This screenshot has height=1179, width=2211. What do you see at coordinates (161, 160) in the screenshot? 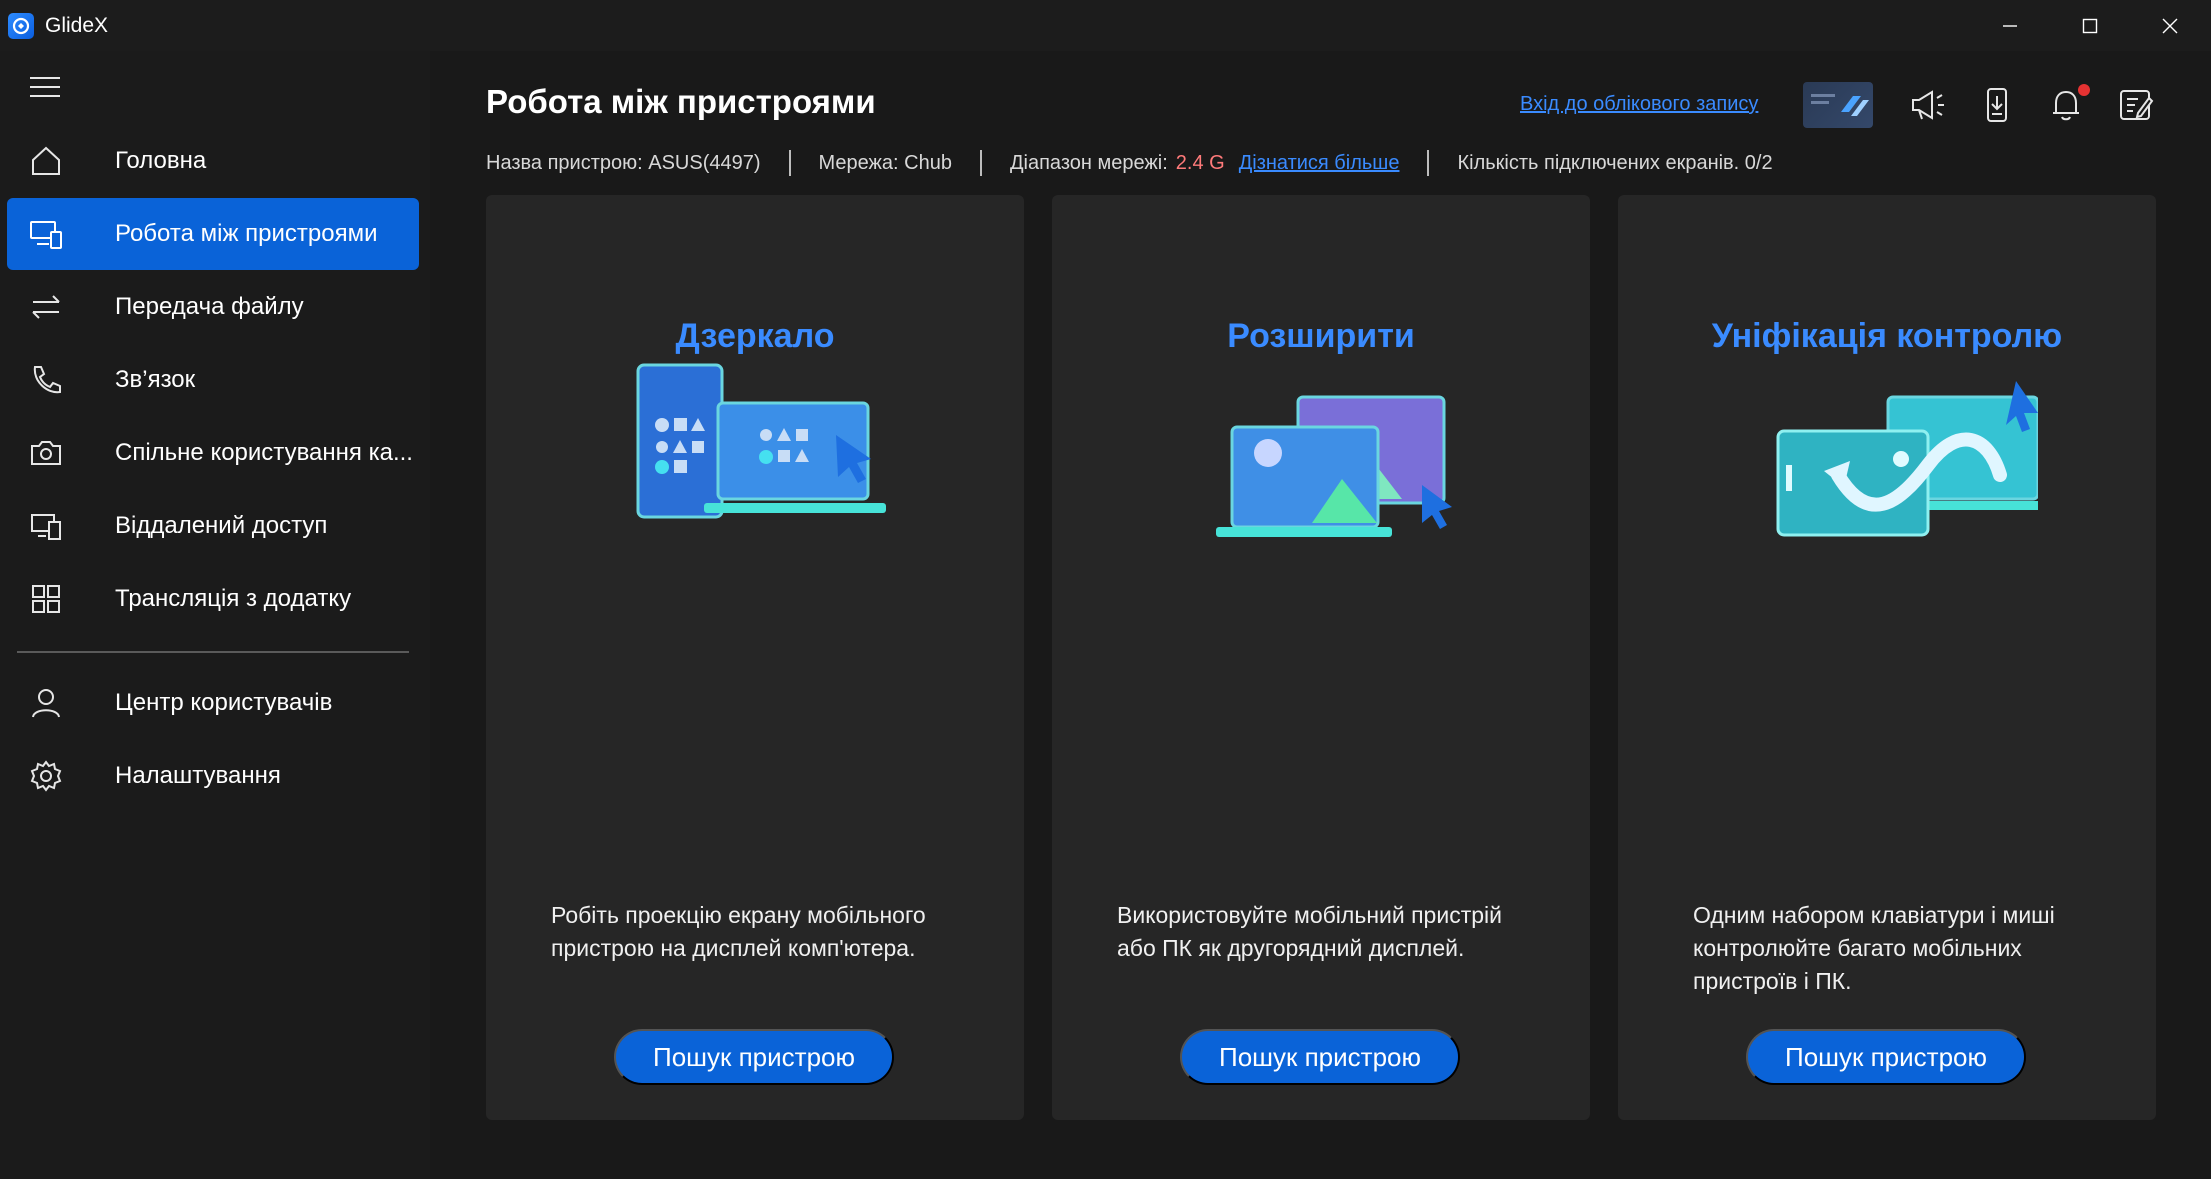
I see `sidebar-item-label: Головна` at bounding box center [161, 160].